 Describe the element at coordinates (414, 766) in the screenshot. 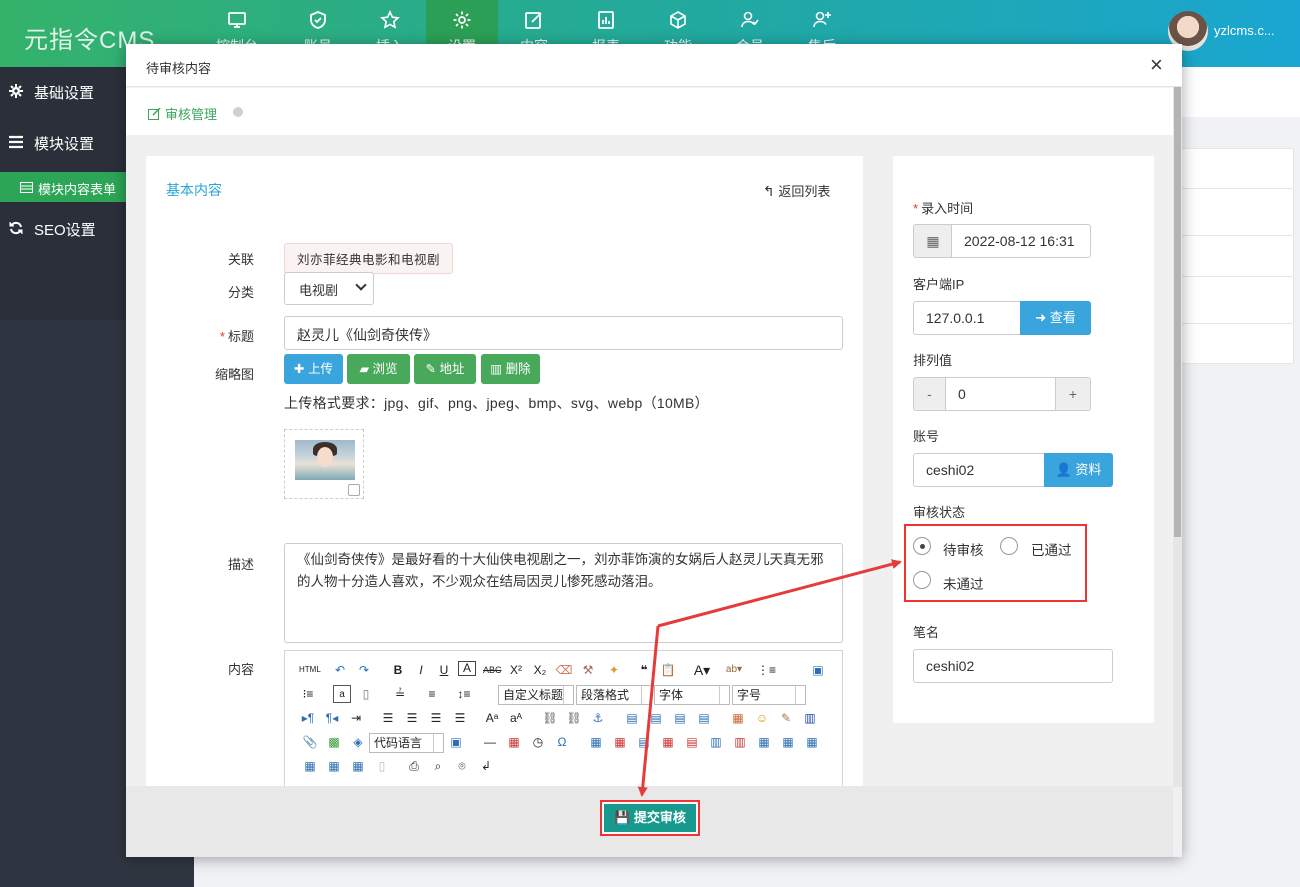

I see `print-icon: ⎙` at that location.